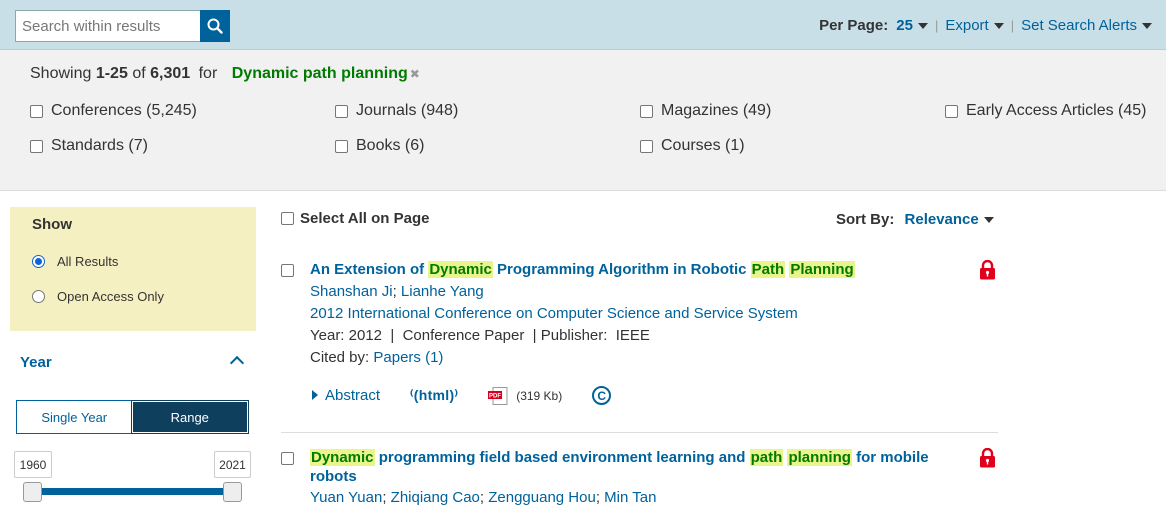 The height and width of the screenshot is (513, 1166). What do you see at coordinates (703, 145) in the screenshot?
I see `filter-label: Courses (1)` at bounding box center [703, 145].